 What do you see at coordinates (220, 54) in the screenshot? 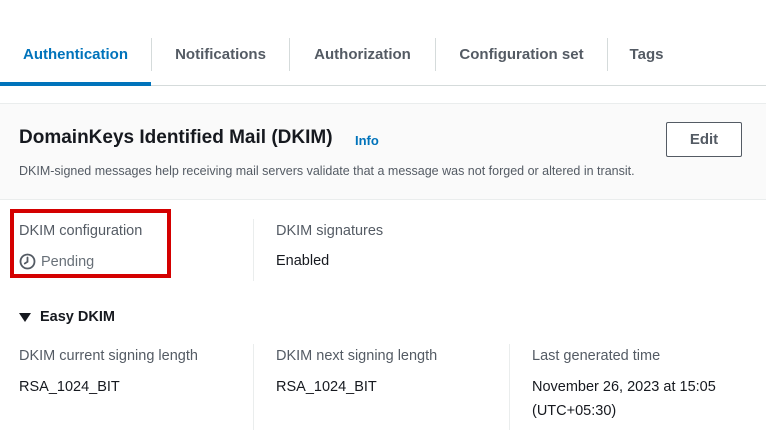
I see `tab-notifications: Notifications` at bounding box center [220, 54].